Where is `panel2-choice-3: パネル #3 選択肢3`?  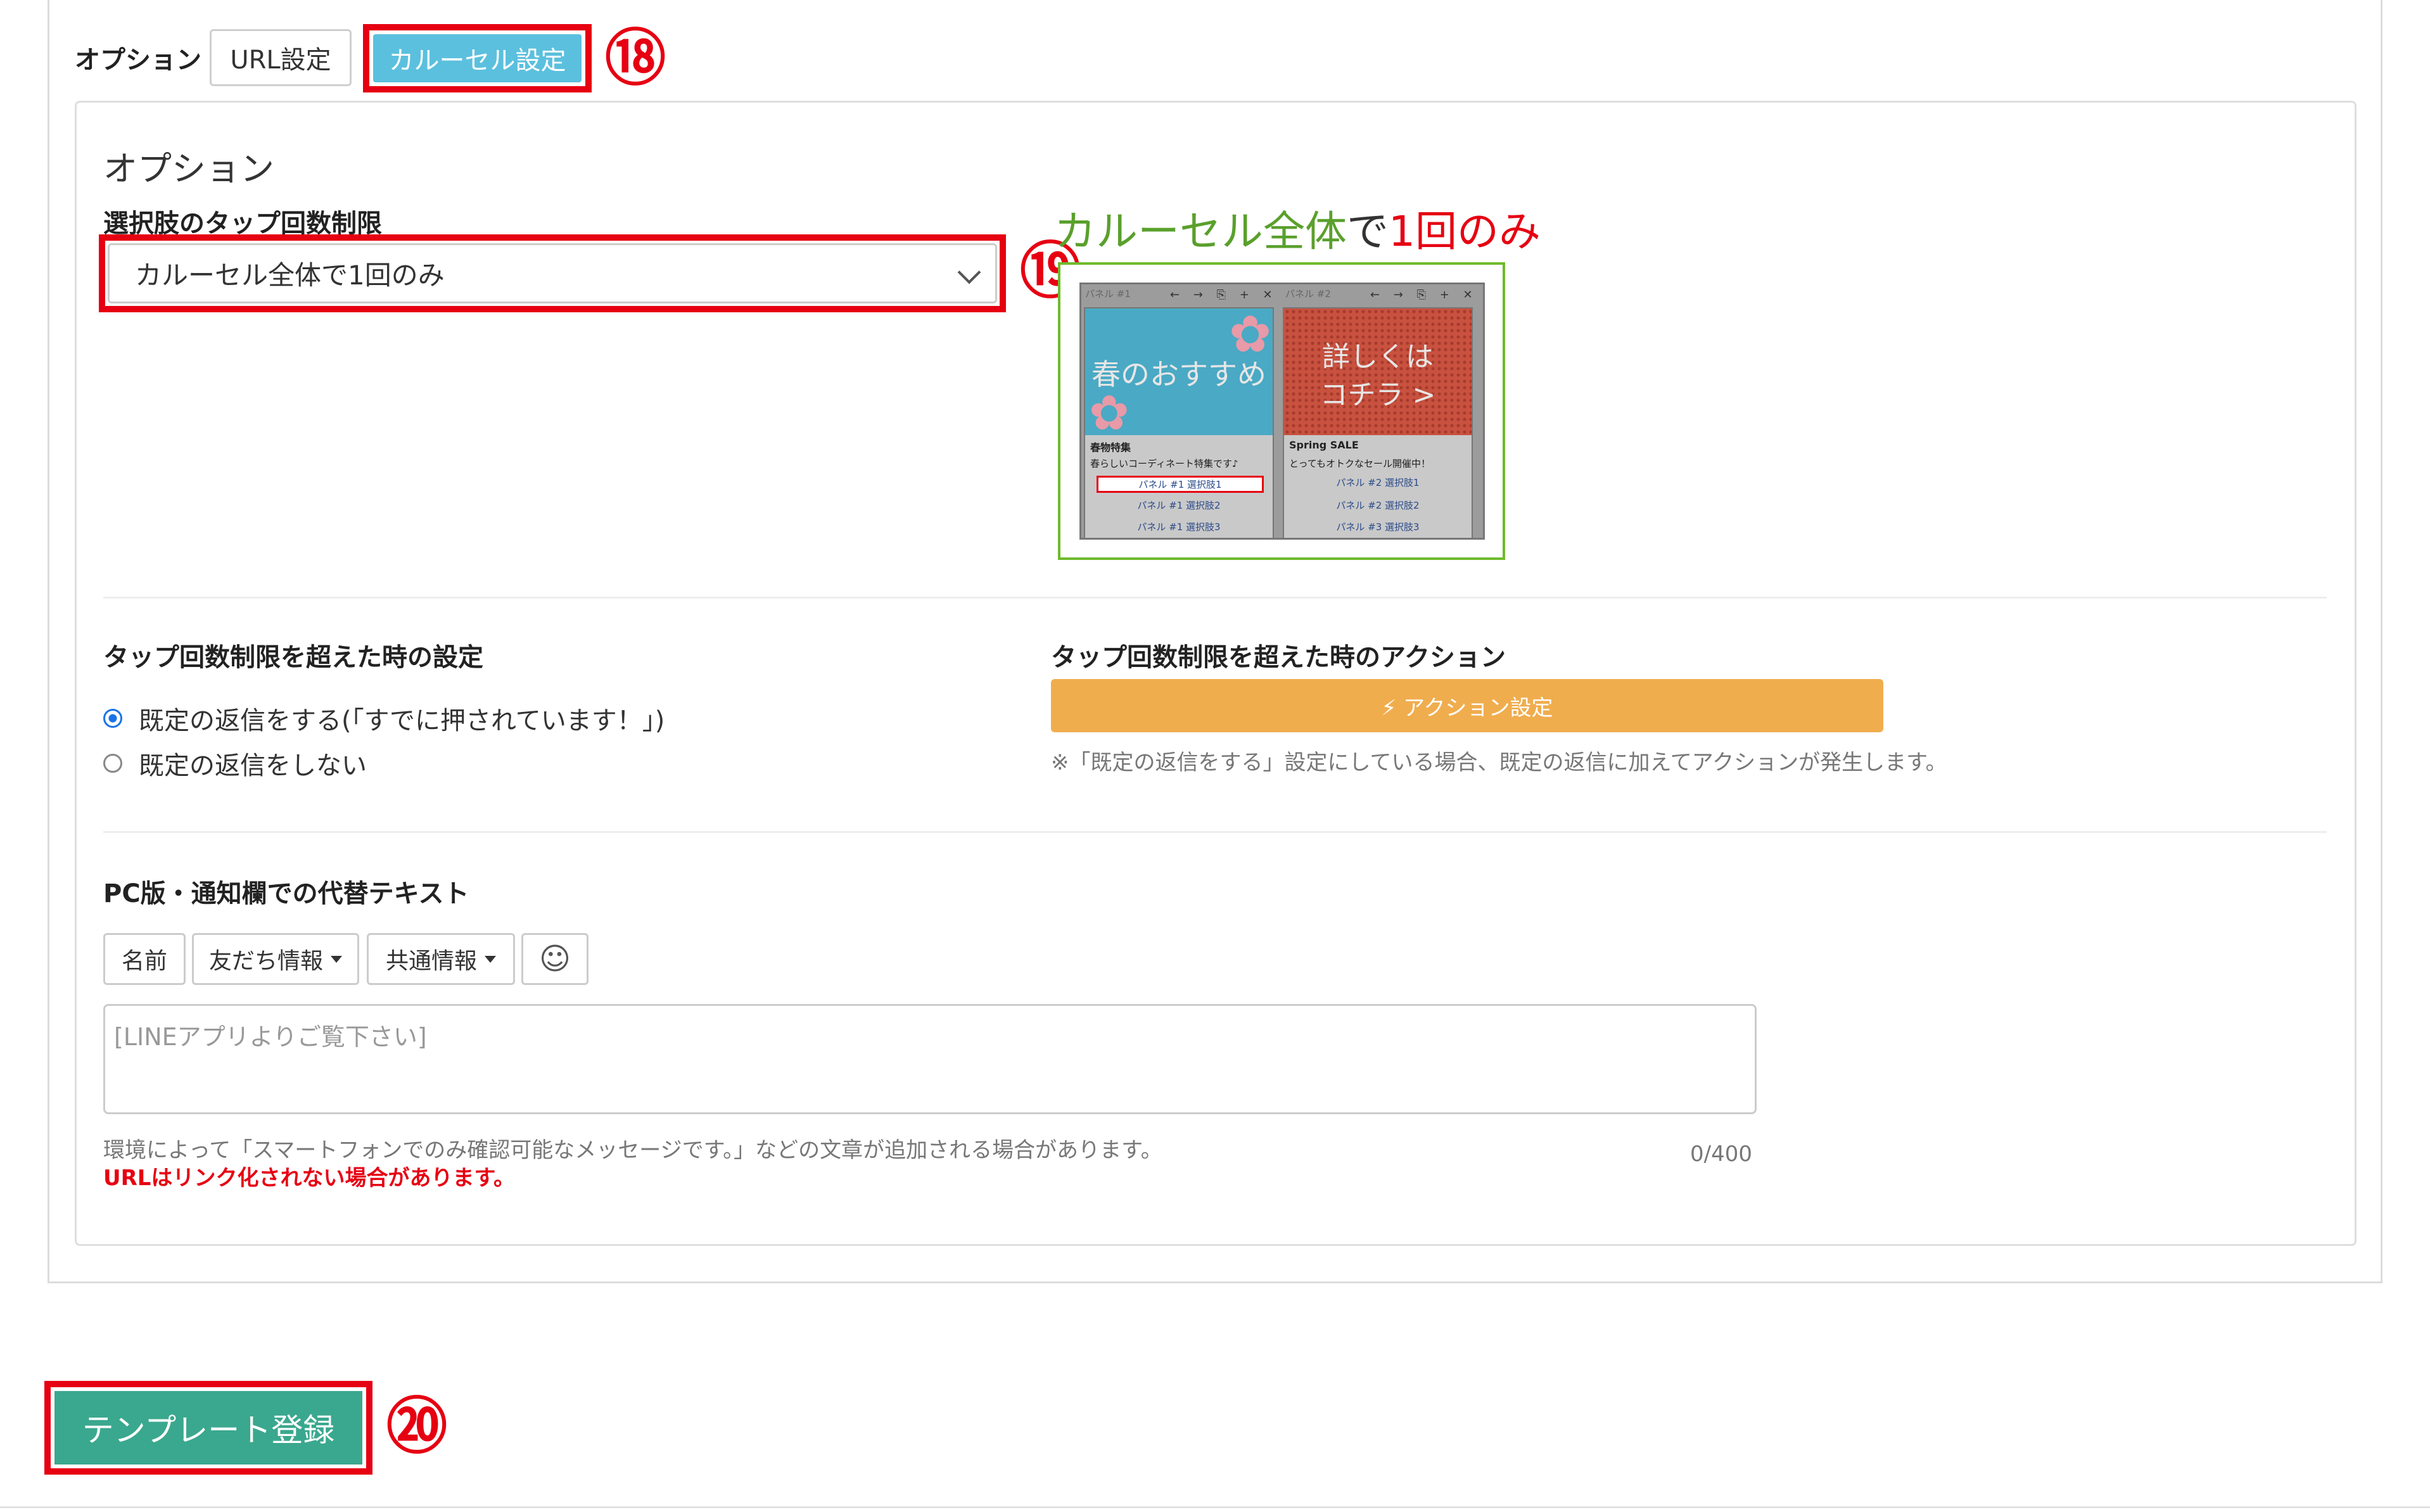 panel2-choice-3: パネル #3 選択肢3 is located at coordinates (1378, 527).